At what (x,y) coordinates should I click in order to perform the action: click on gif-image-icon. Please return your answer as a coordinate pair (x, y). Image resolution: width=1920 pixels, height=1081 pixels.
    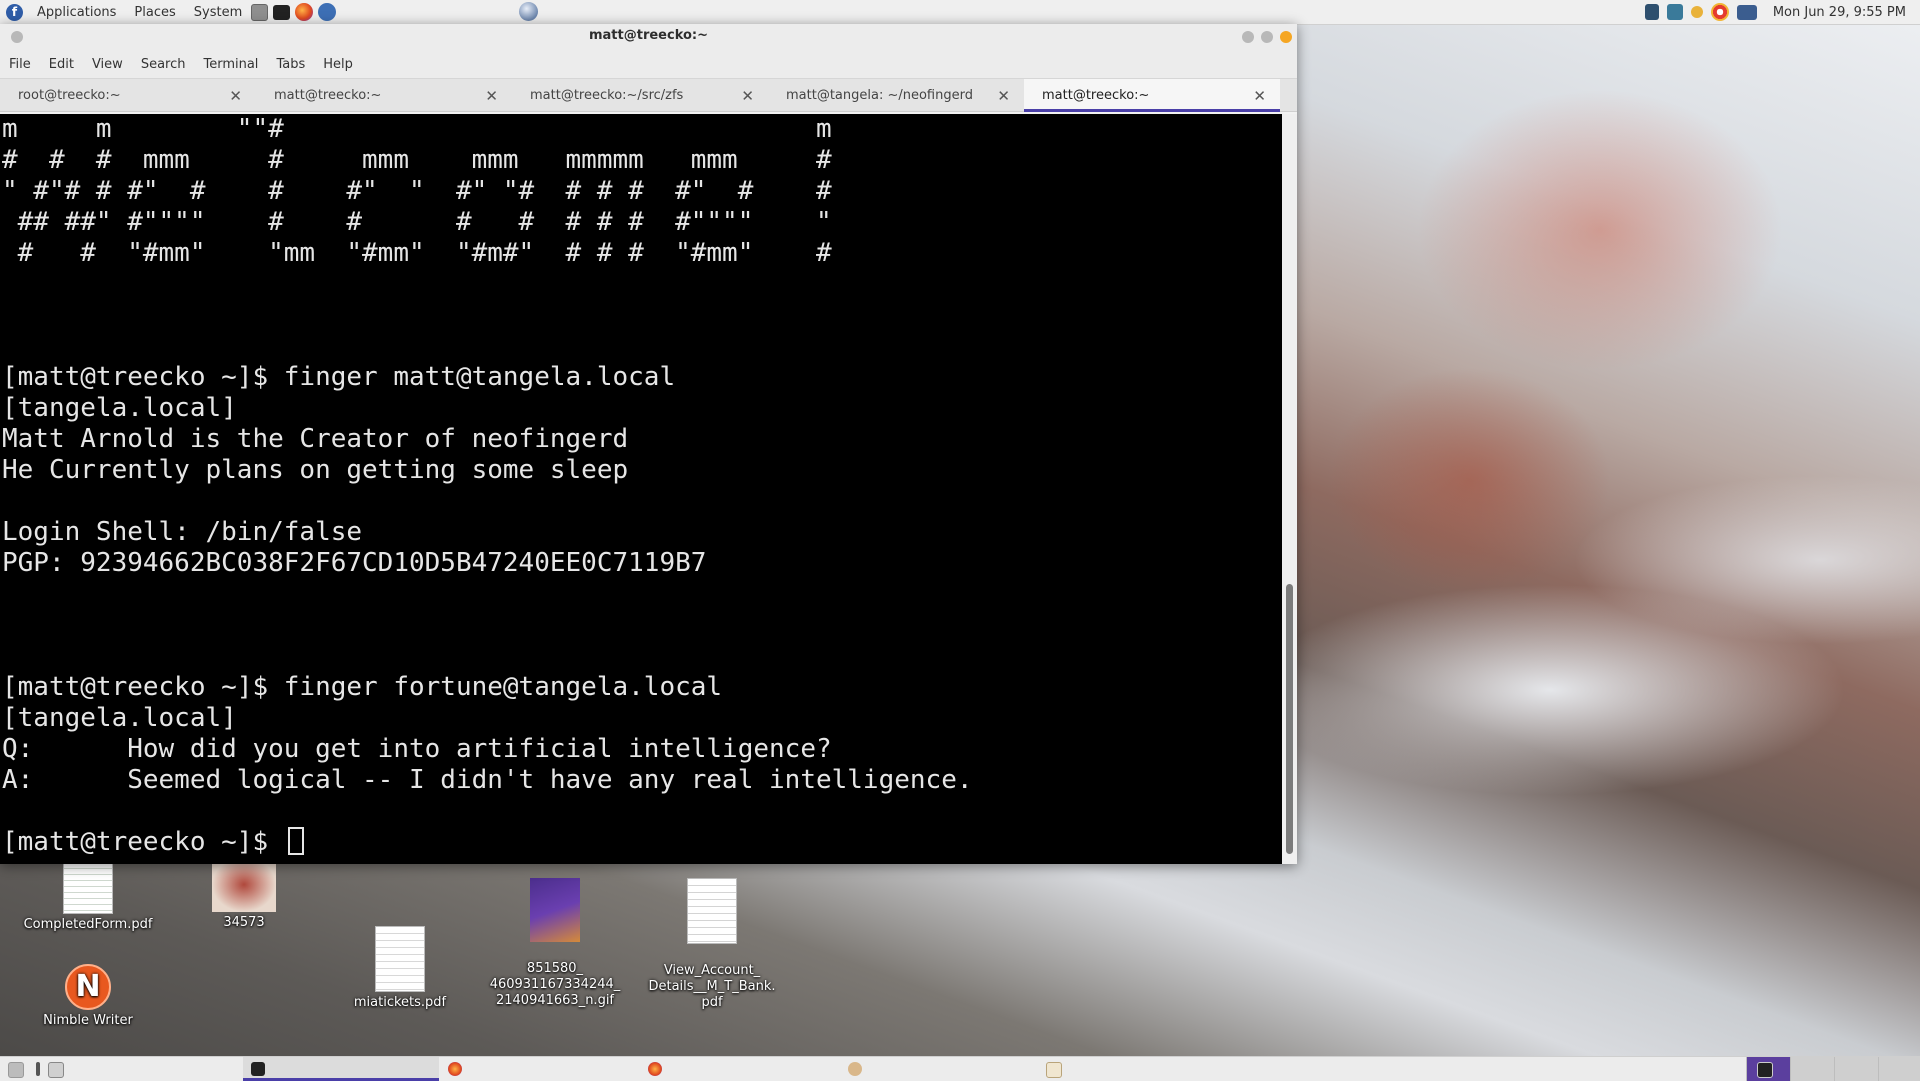
    Looking at the image, I should click on (555, 910).